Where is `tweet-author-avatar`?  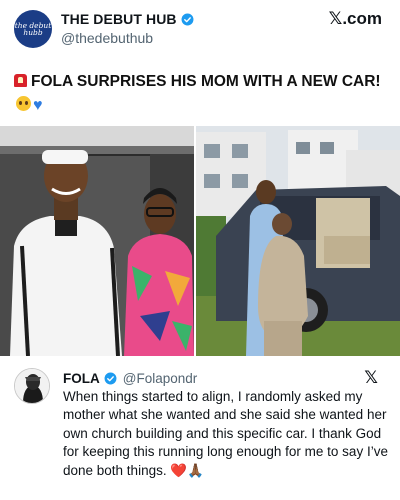
tweet-author-avatar is located at coordinates (32, 386).